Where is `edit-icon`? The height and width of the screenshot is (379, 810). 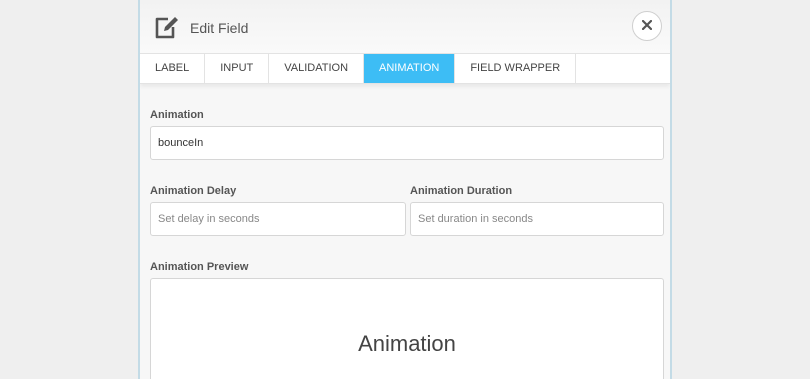
edit-icon is located at coordinates (167, 28).